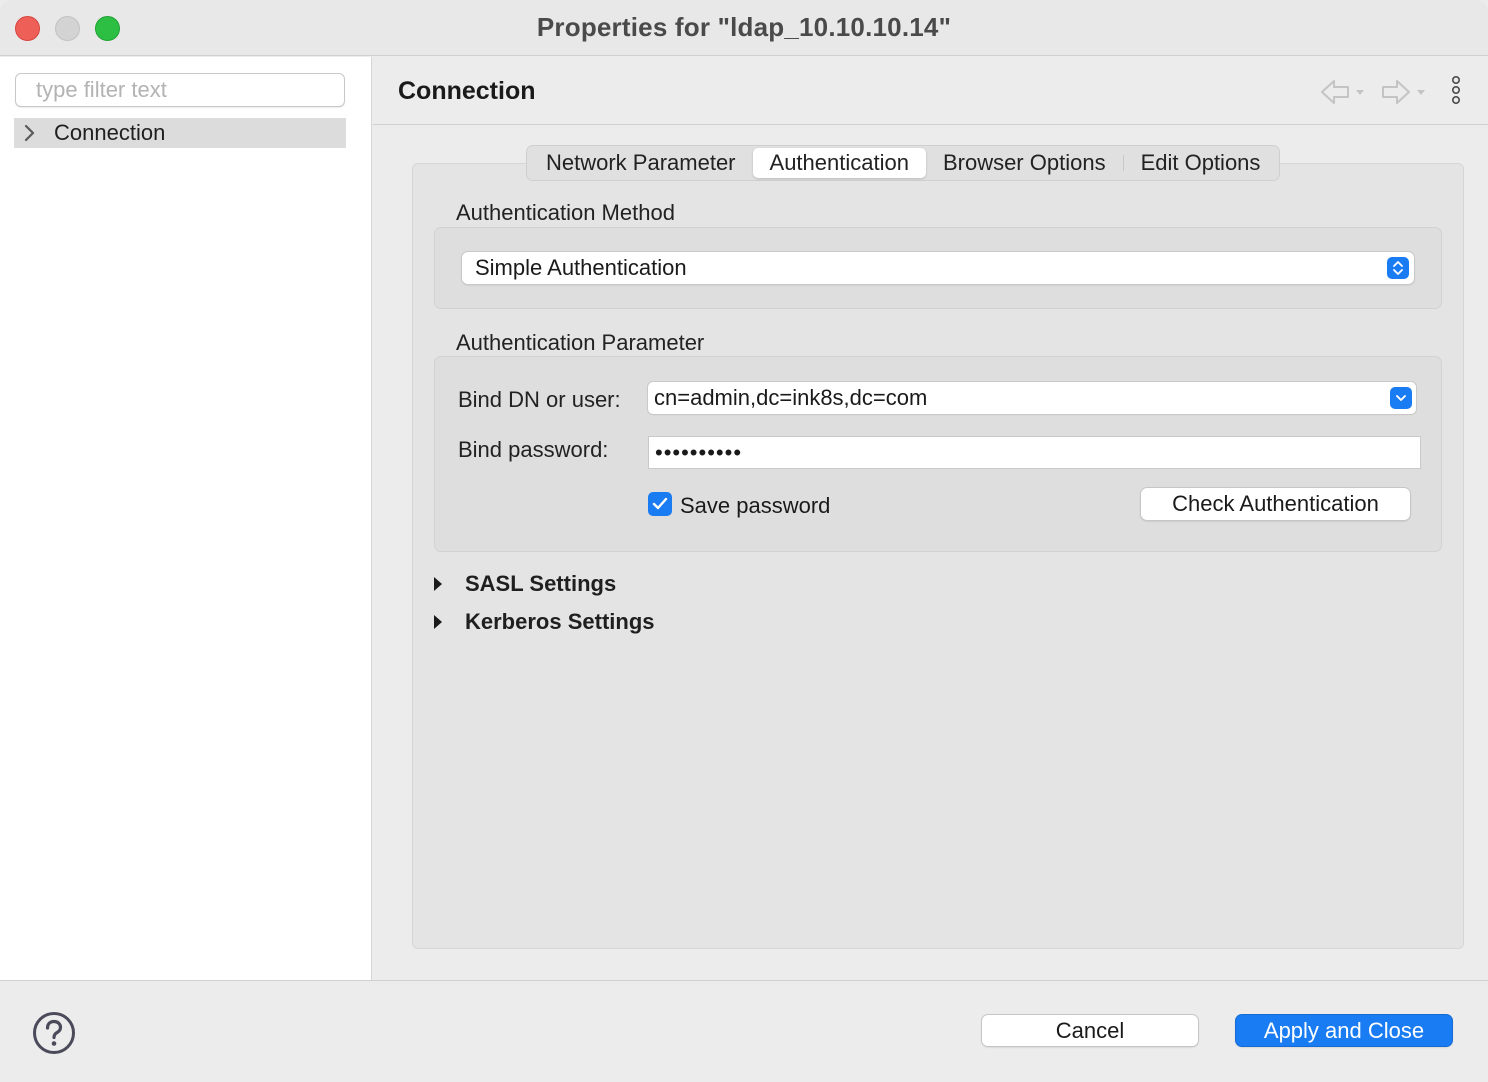 The width and height of the screenshot is (1488, 1082). What do you see at coordinates (1275, 504) in the screenshot?
I see `check-authentication-button: Check Authentication` at bounding box center [1275, 504].